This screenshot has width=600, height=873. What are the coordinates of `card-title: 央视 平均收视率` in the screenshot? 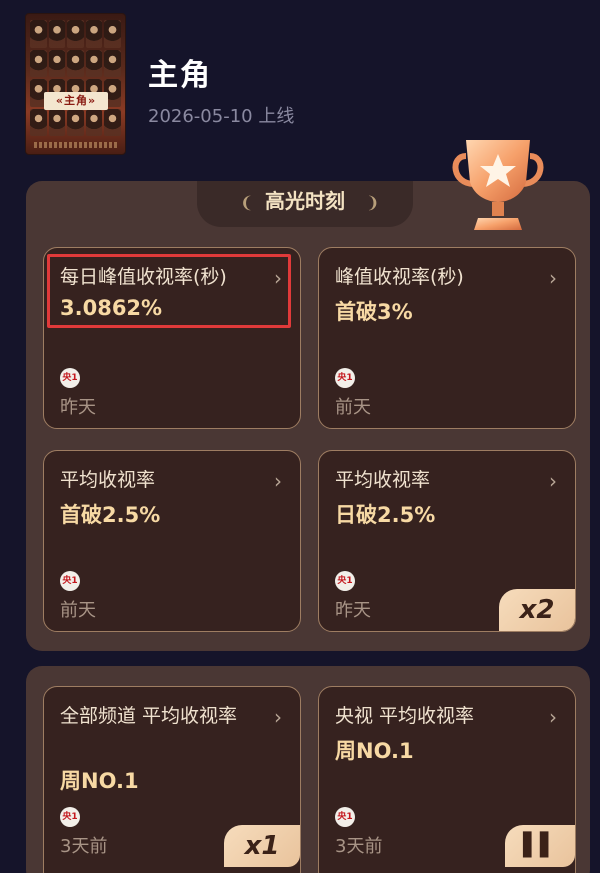 It's located at (405, 716).